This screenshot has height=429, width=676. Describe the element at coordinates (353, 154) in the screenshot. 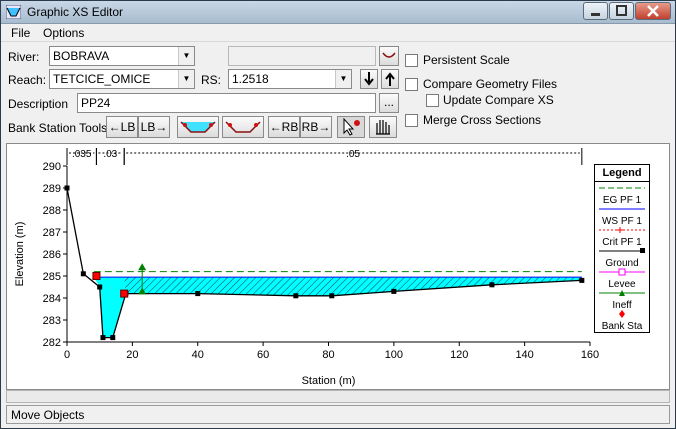

I see `manning-label: .05` at that location.